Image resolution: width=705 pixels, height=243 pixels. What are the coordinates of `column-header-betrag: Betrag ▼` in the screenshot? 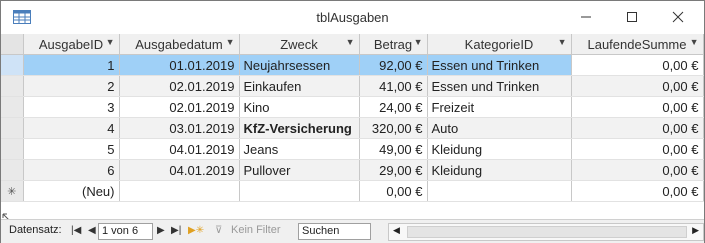 It's located at (393, 44).